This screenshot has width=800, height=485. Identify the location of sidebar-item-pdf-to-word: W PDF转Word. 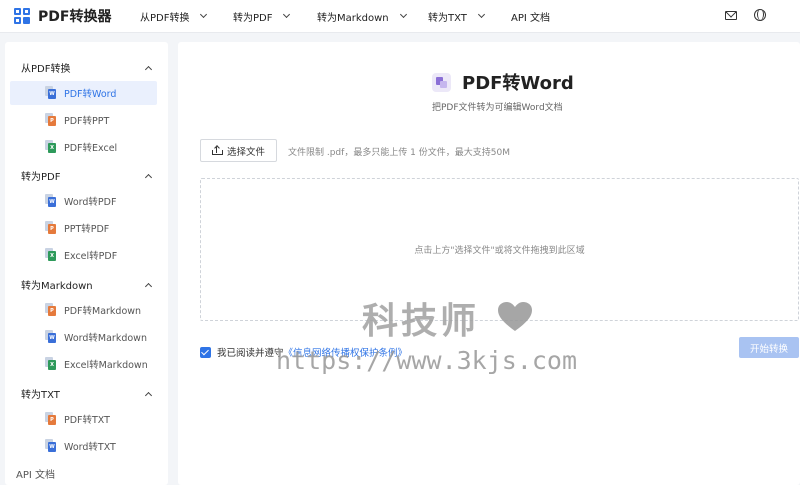
(83, 93).